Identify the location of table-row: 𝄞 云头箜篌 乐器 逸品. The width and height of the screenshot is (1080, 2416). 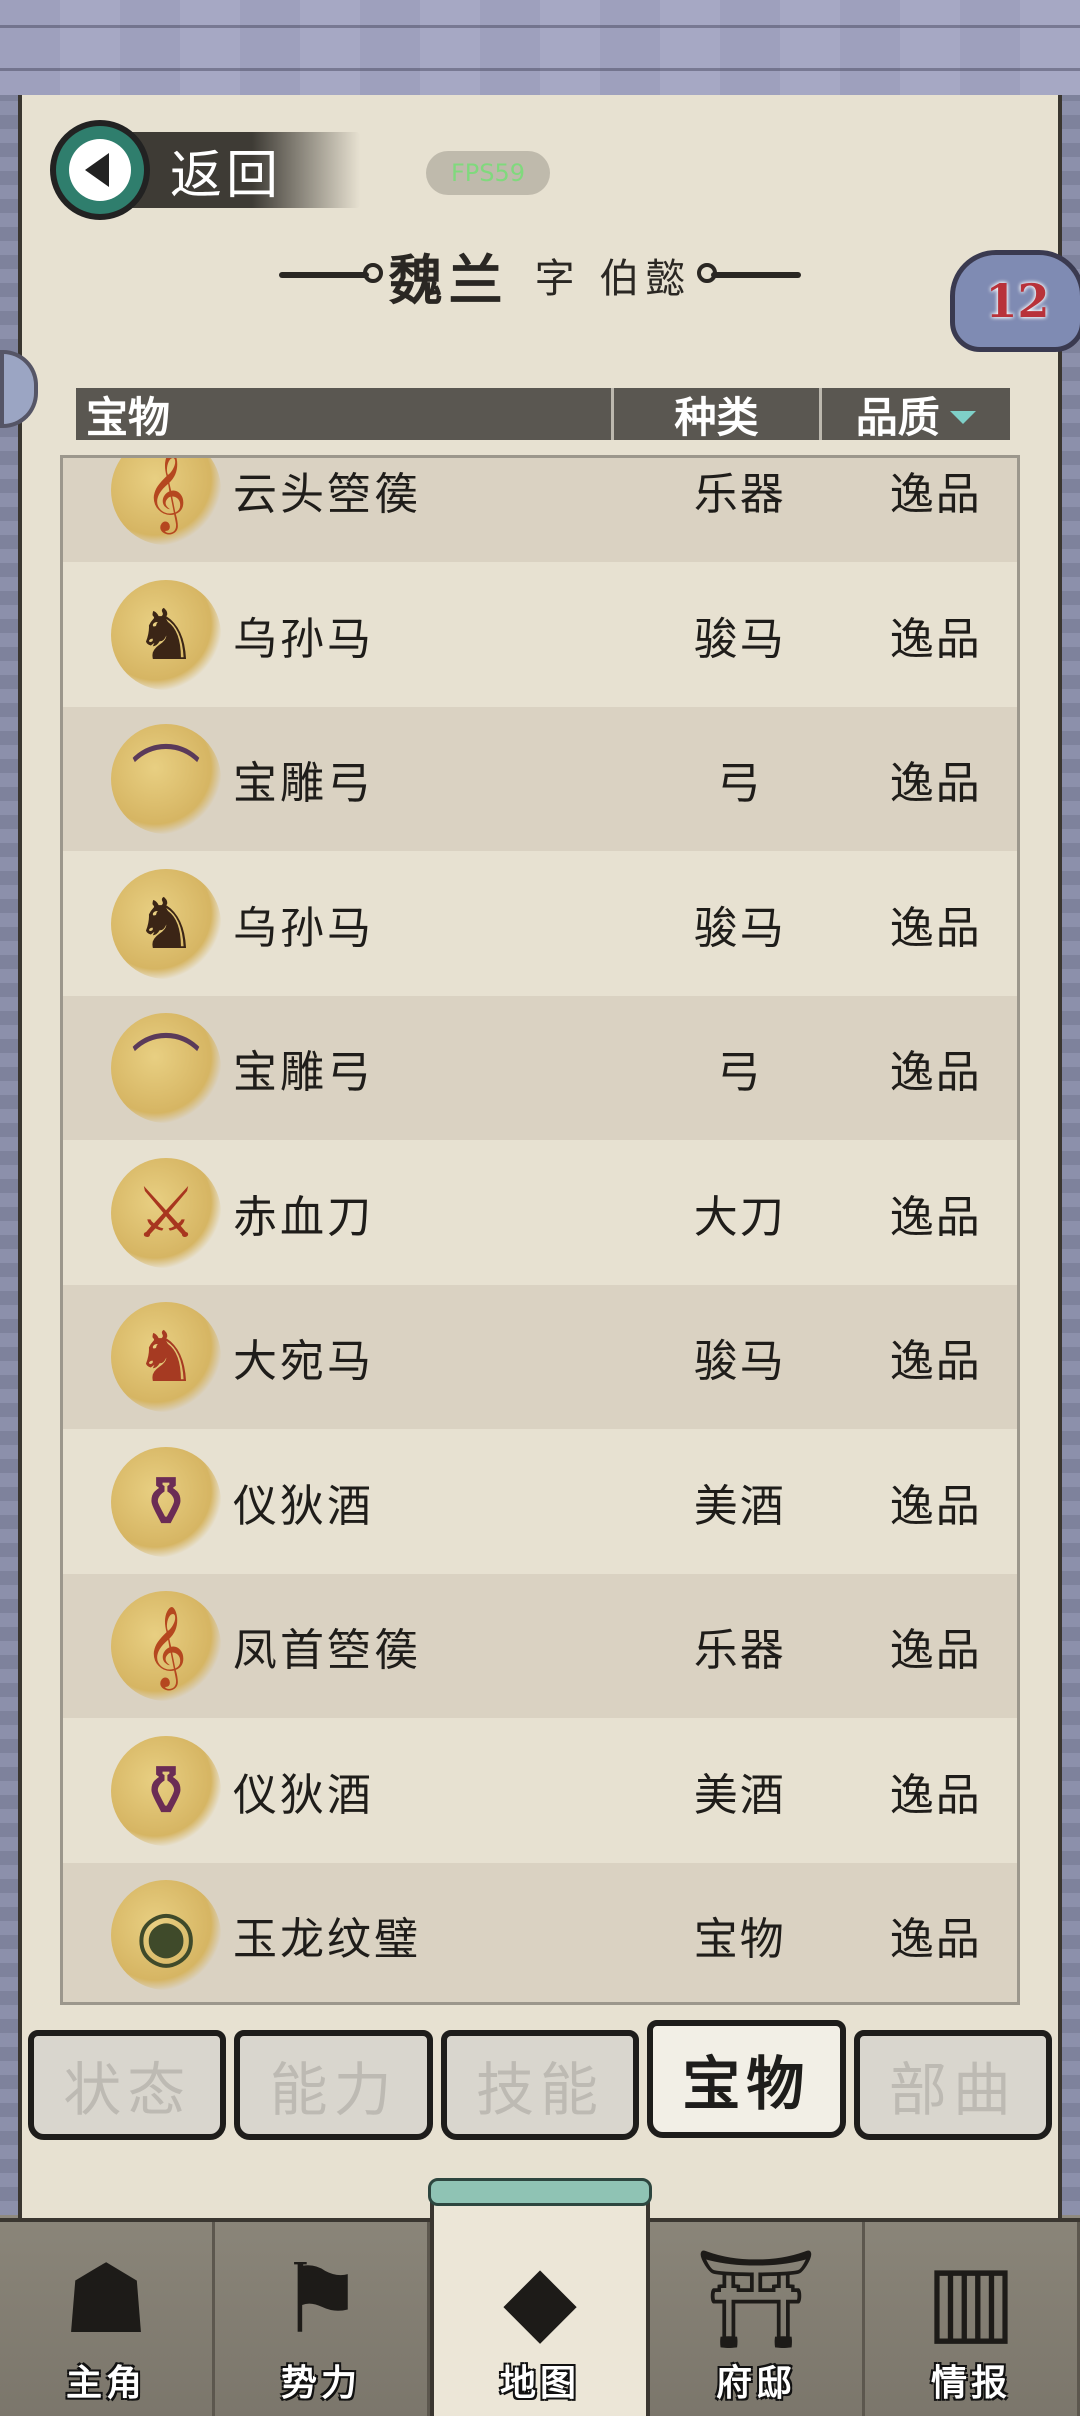
(540, 510).